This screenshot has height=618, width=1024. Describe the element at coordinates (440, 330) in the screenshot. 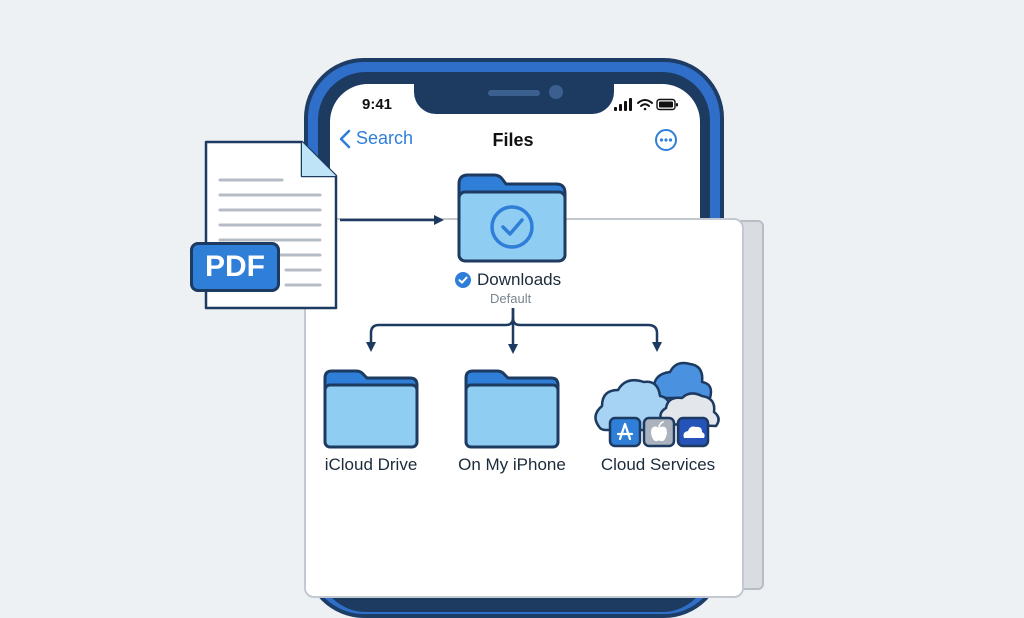

I see `downloads-branch-connector` at that location.